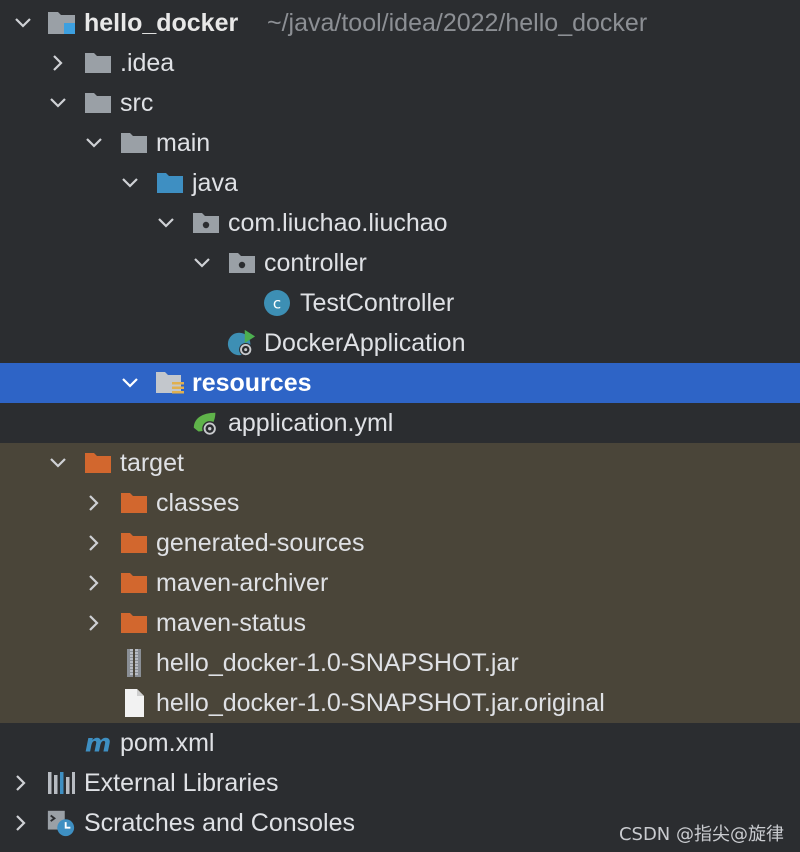  I want to click on source-folder-icon, so click(170, 183).